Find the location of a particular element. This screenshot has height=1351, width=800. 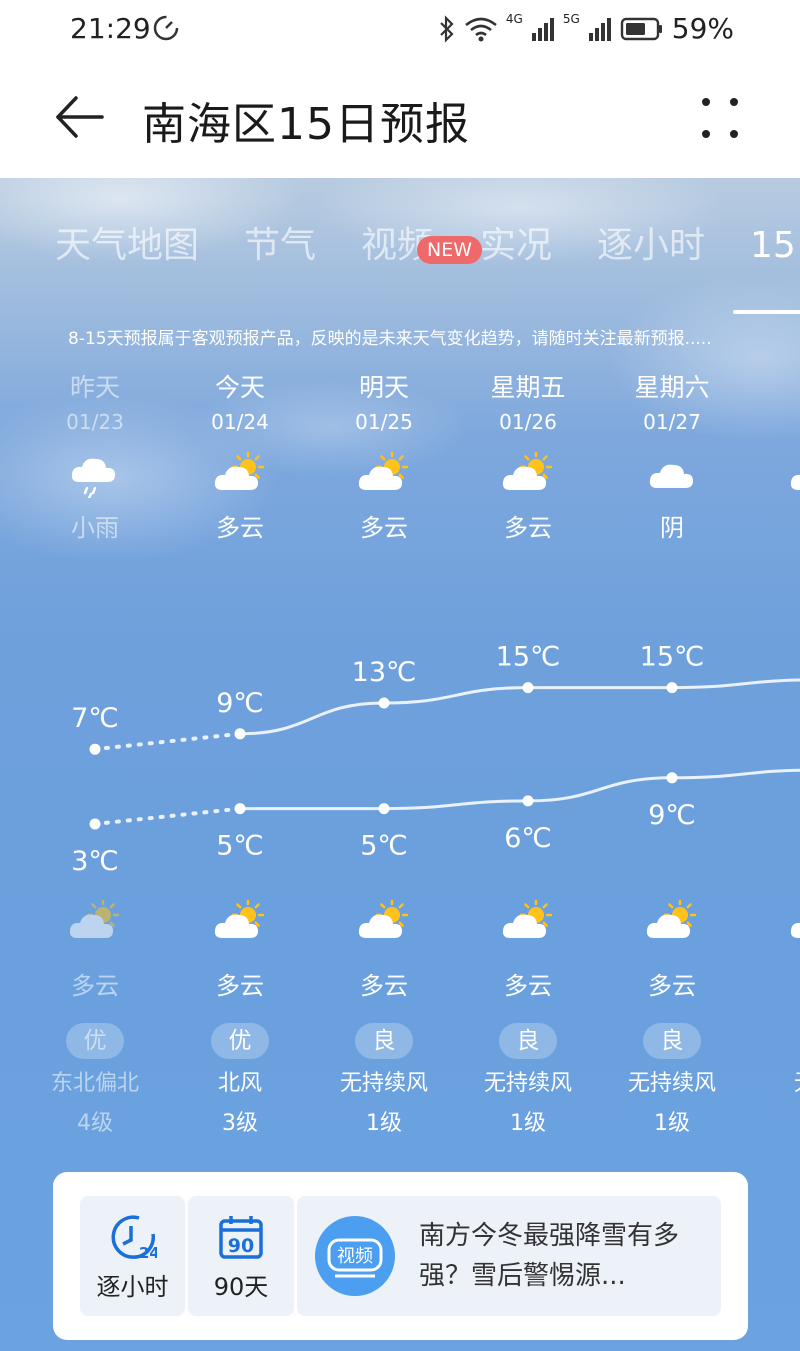

day-name: 星期五 is located at coordinates (528, 387).